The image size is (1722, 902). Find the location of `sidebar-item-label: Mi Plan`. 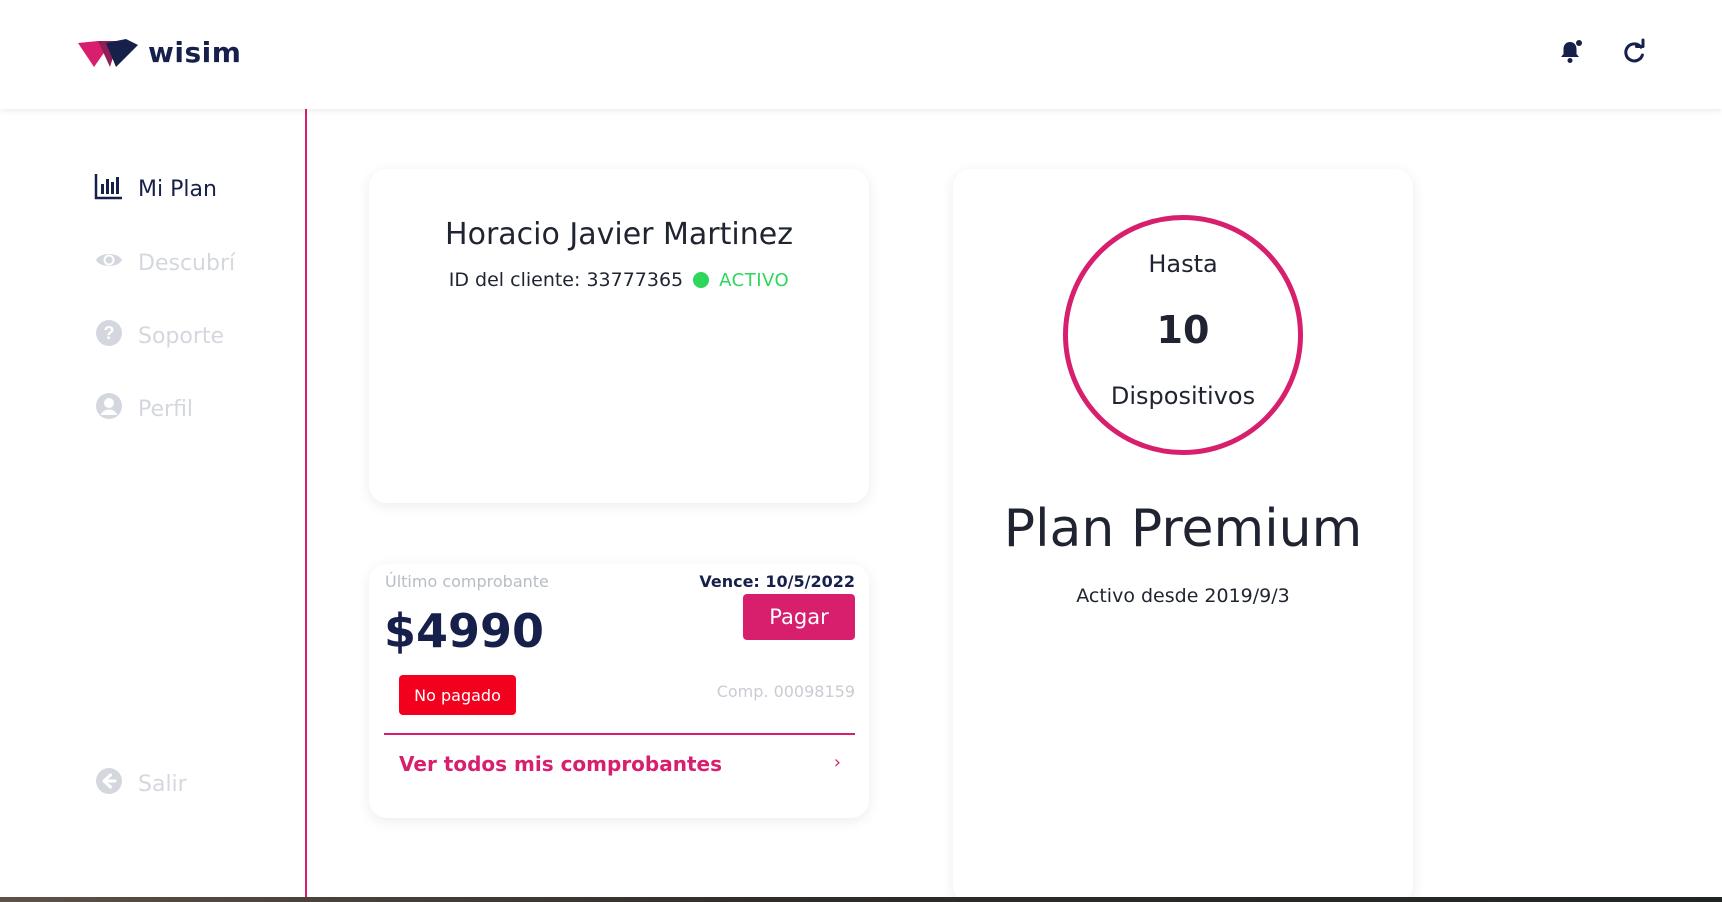

sidebar-item-label: Mi Plan is located at coordinates (177, 189).